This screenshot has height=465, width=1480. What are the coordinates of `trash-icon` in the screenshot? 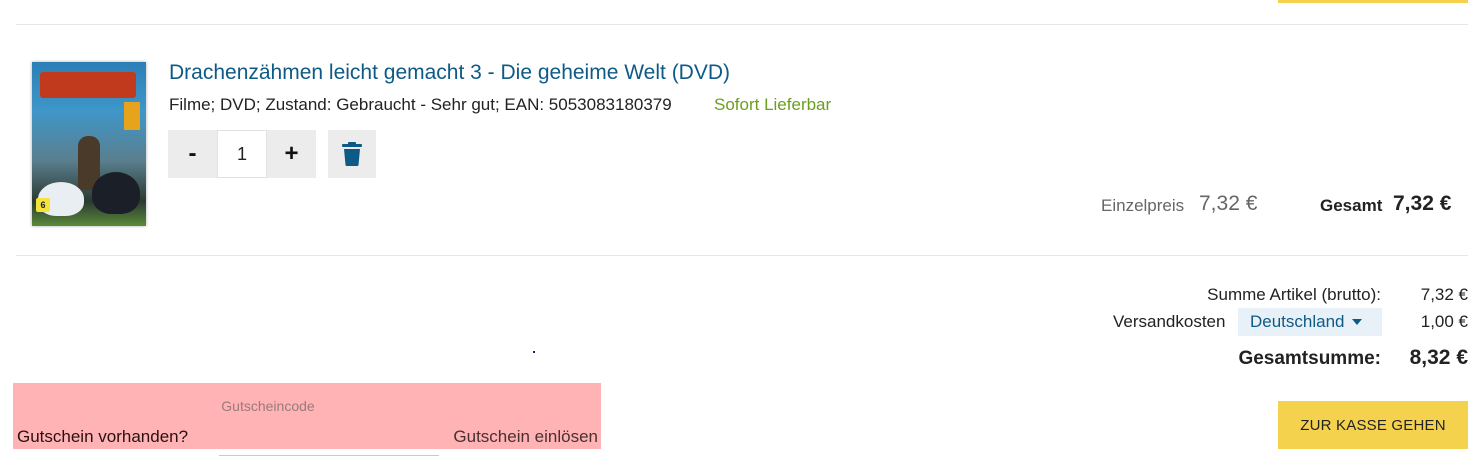 It's located at (352, 154).